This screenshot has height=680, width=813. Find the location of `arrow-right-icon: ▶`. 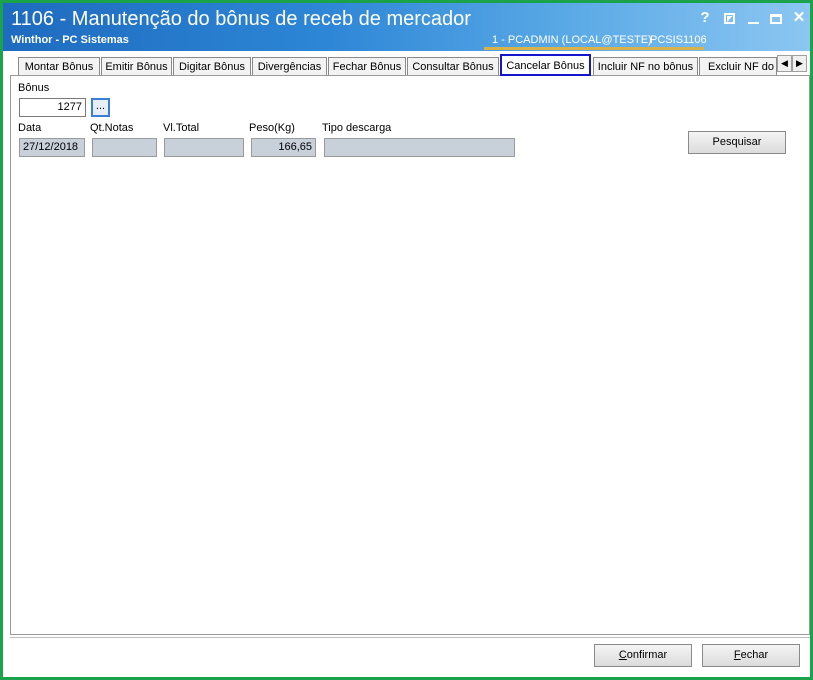

arrow-right-icon: ▶ is located at coordinates (799, 63).